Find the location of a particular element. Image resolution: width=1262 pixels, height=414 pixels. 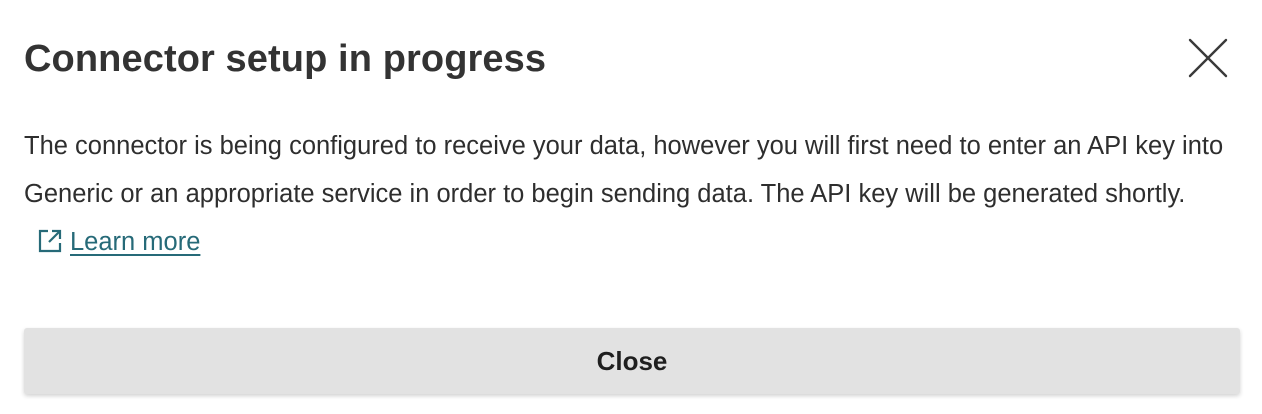

dialog-title: Connector setup in progress is located at coordinates (285, 59).